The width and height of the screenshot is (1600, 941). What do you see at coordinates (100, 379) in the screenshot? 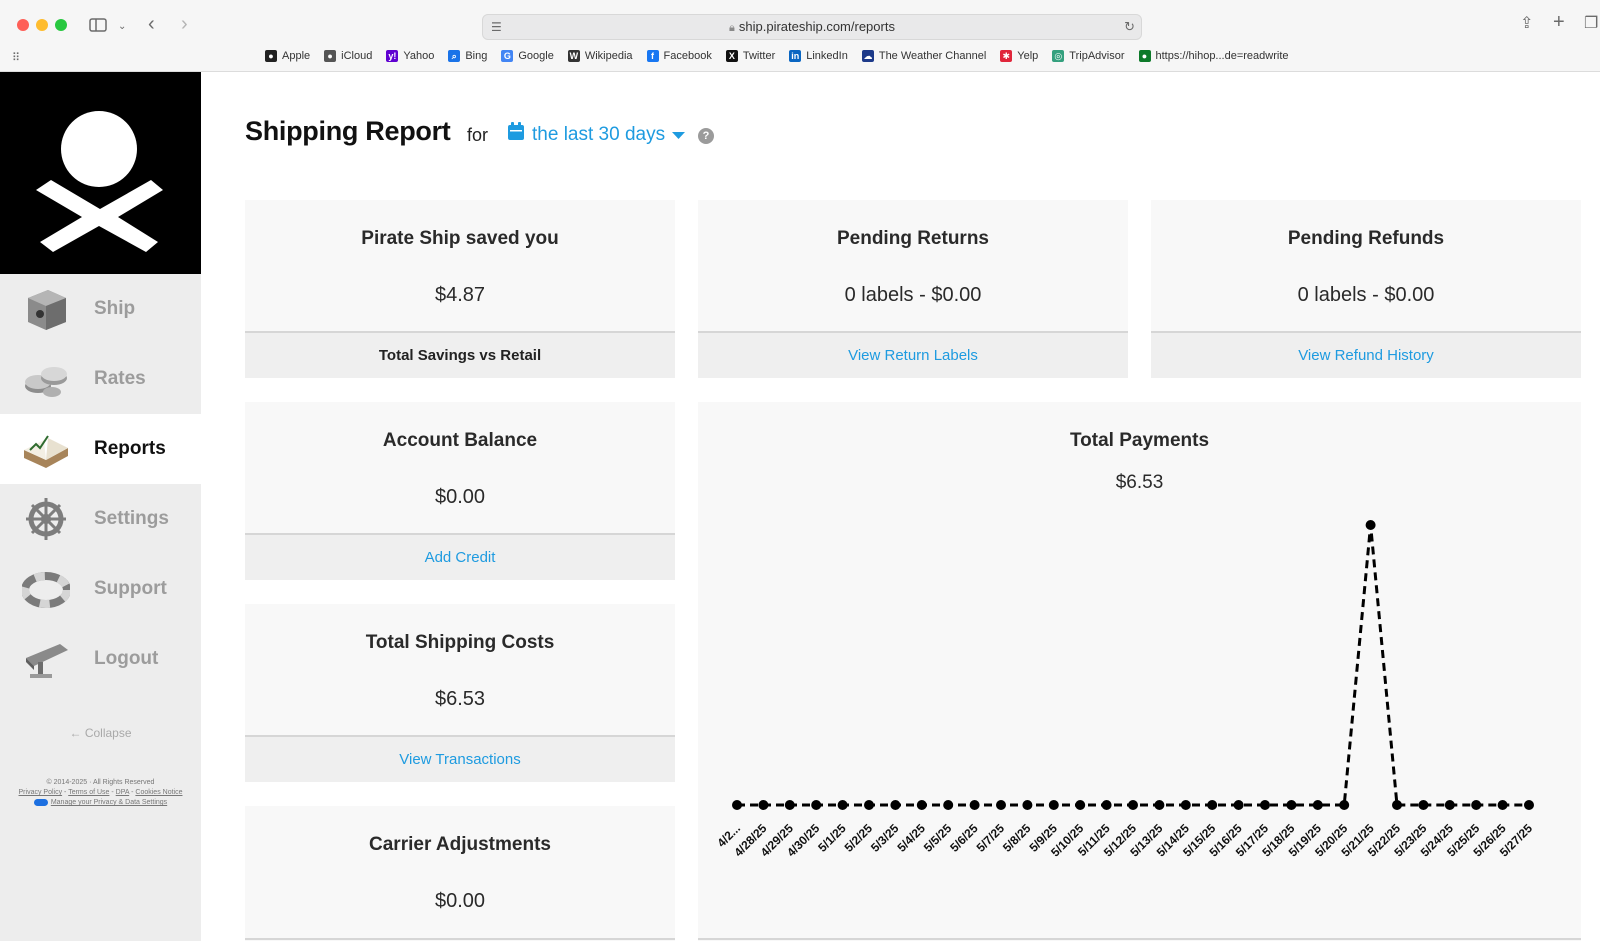
I see `sidebar-item-rates: Rates` at bounding box center [100, 379].